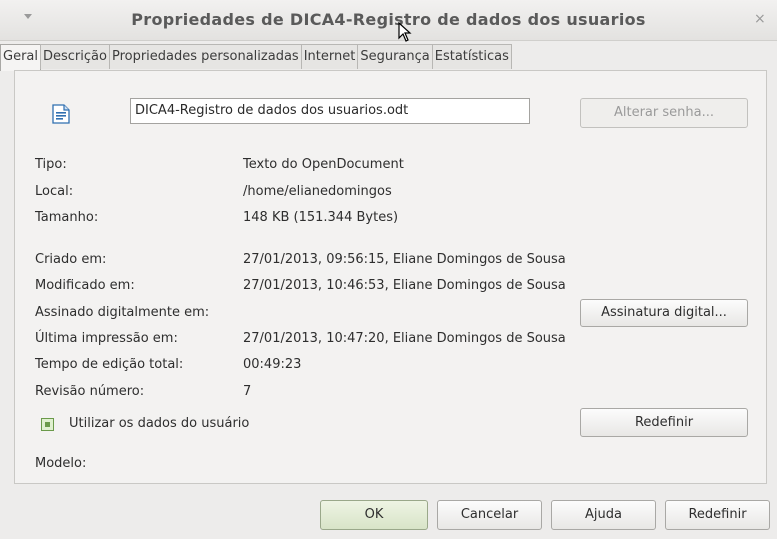  Describe the element at coordinates (321, 217) in the screenshot. I see `size-value: 148 KB (151.344 Bytes)` at that location.